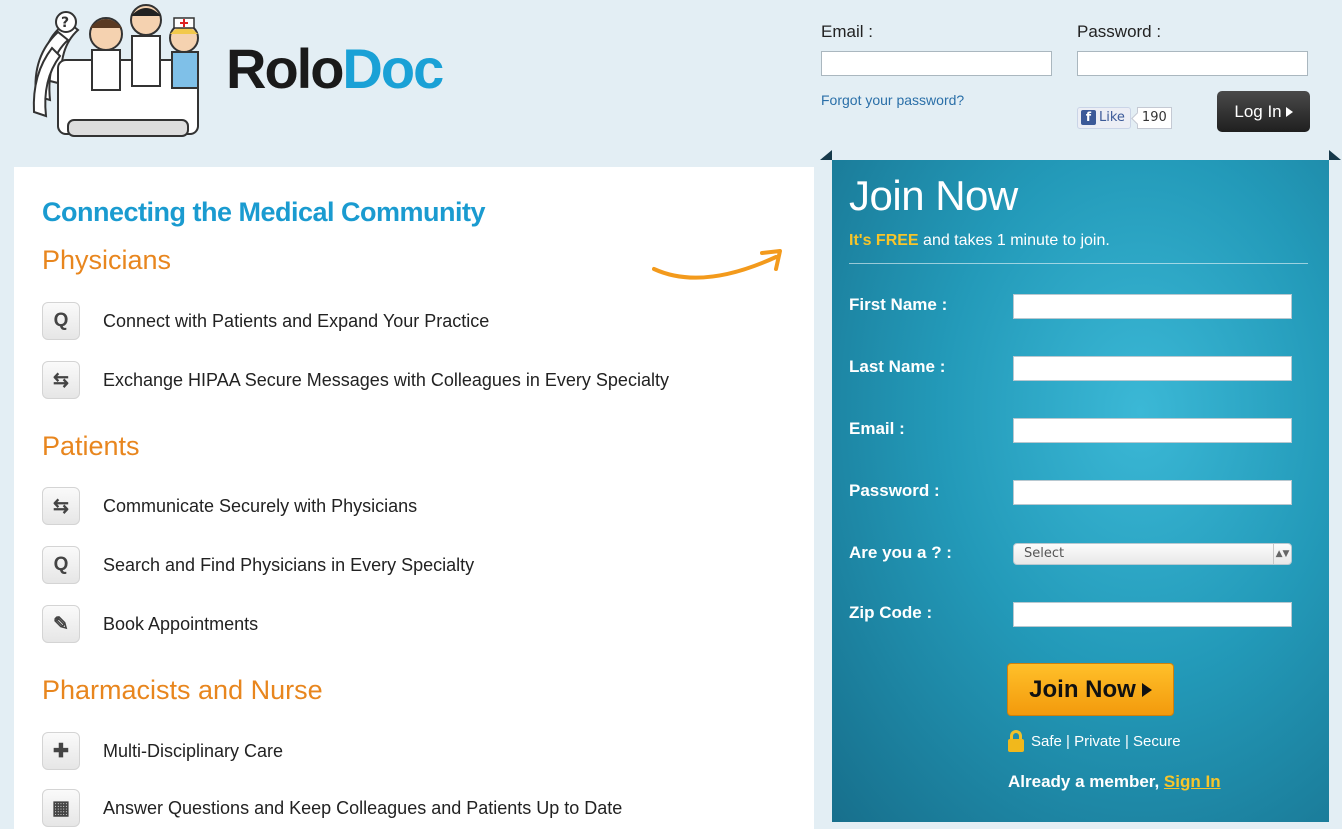  I want to click on role-select-value: Select, so click(1044, 553).